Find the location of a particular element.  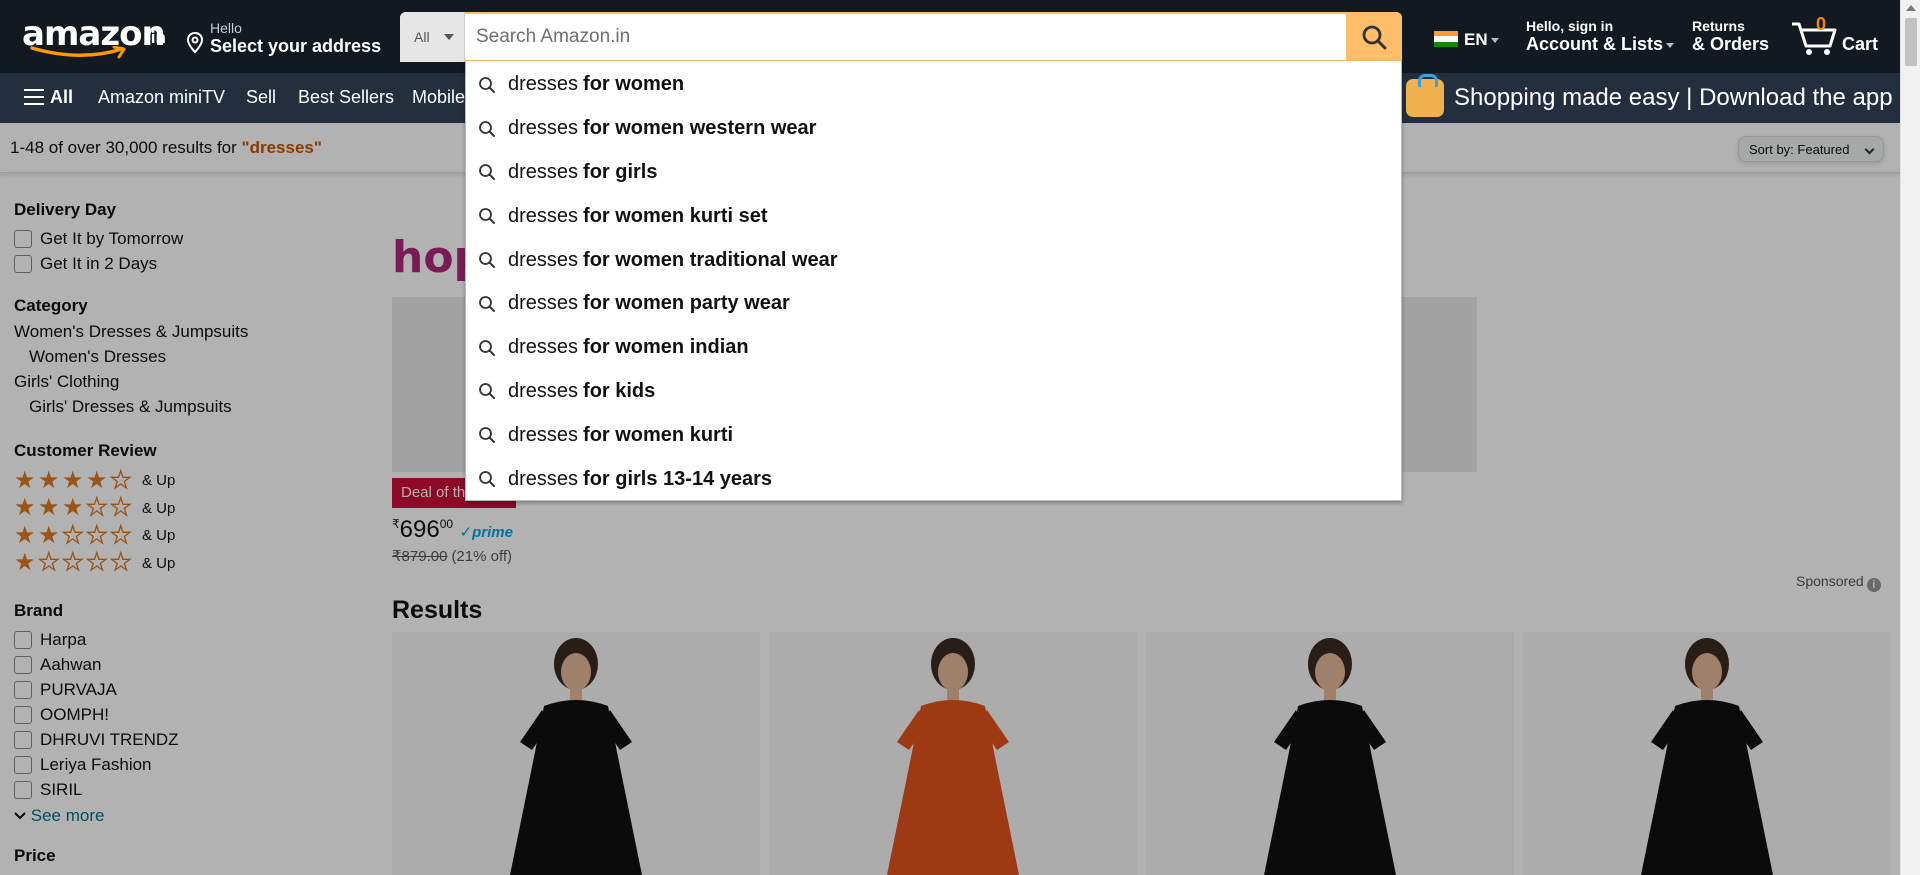

see-more-link: See more is located at coordinates (59, 816).